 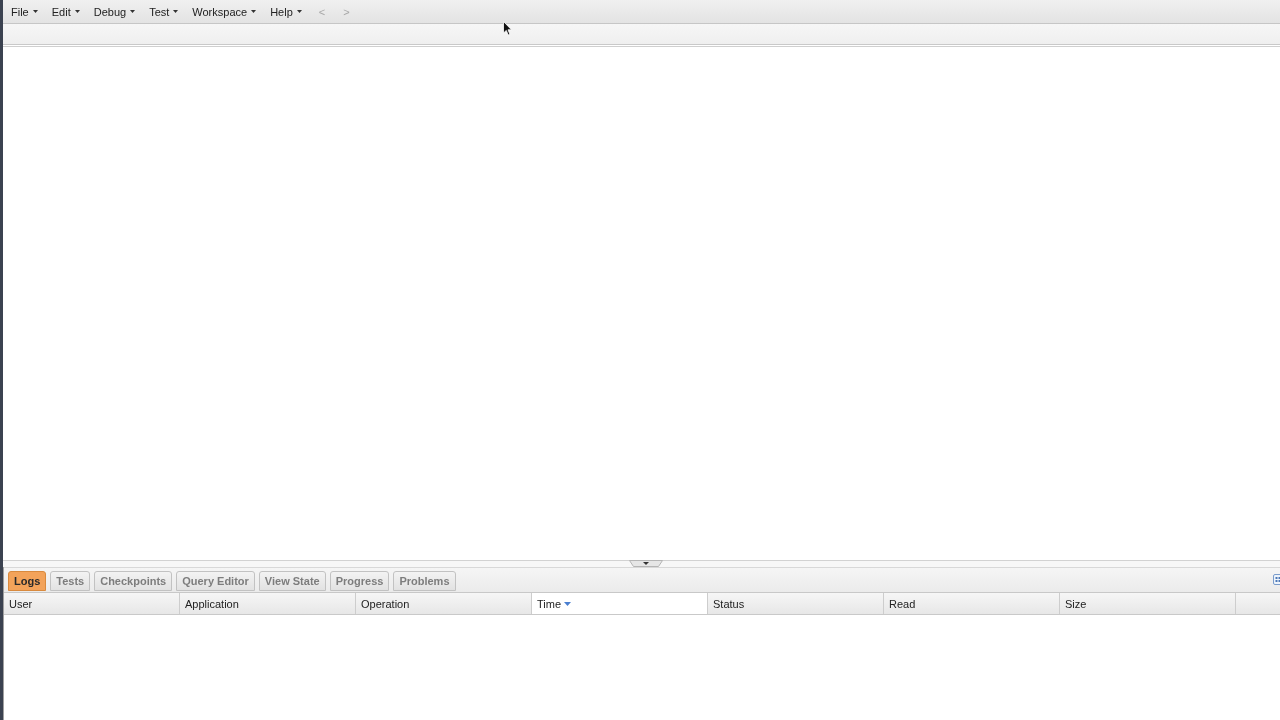 I want to click on menu-item: Help, so click(x=286, y=11).